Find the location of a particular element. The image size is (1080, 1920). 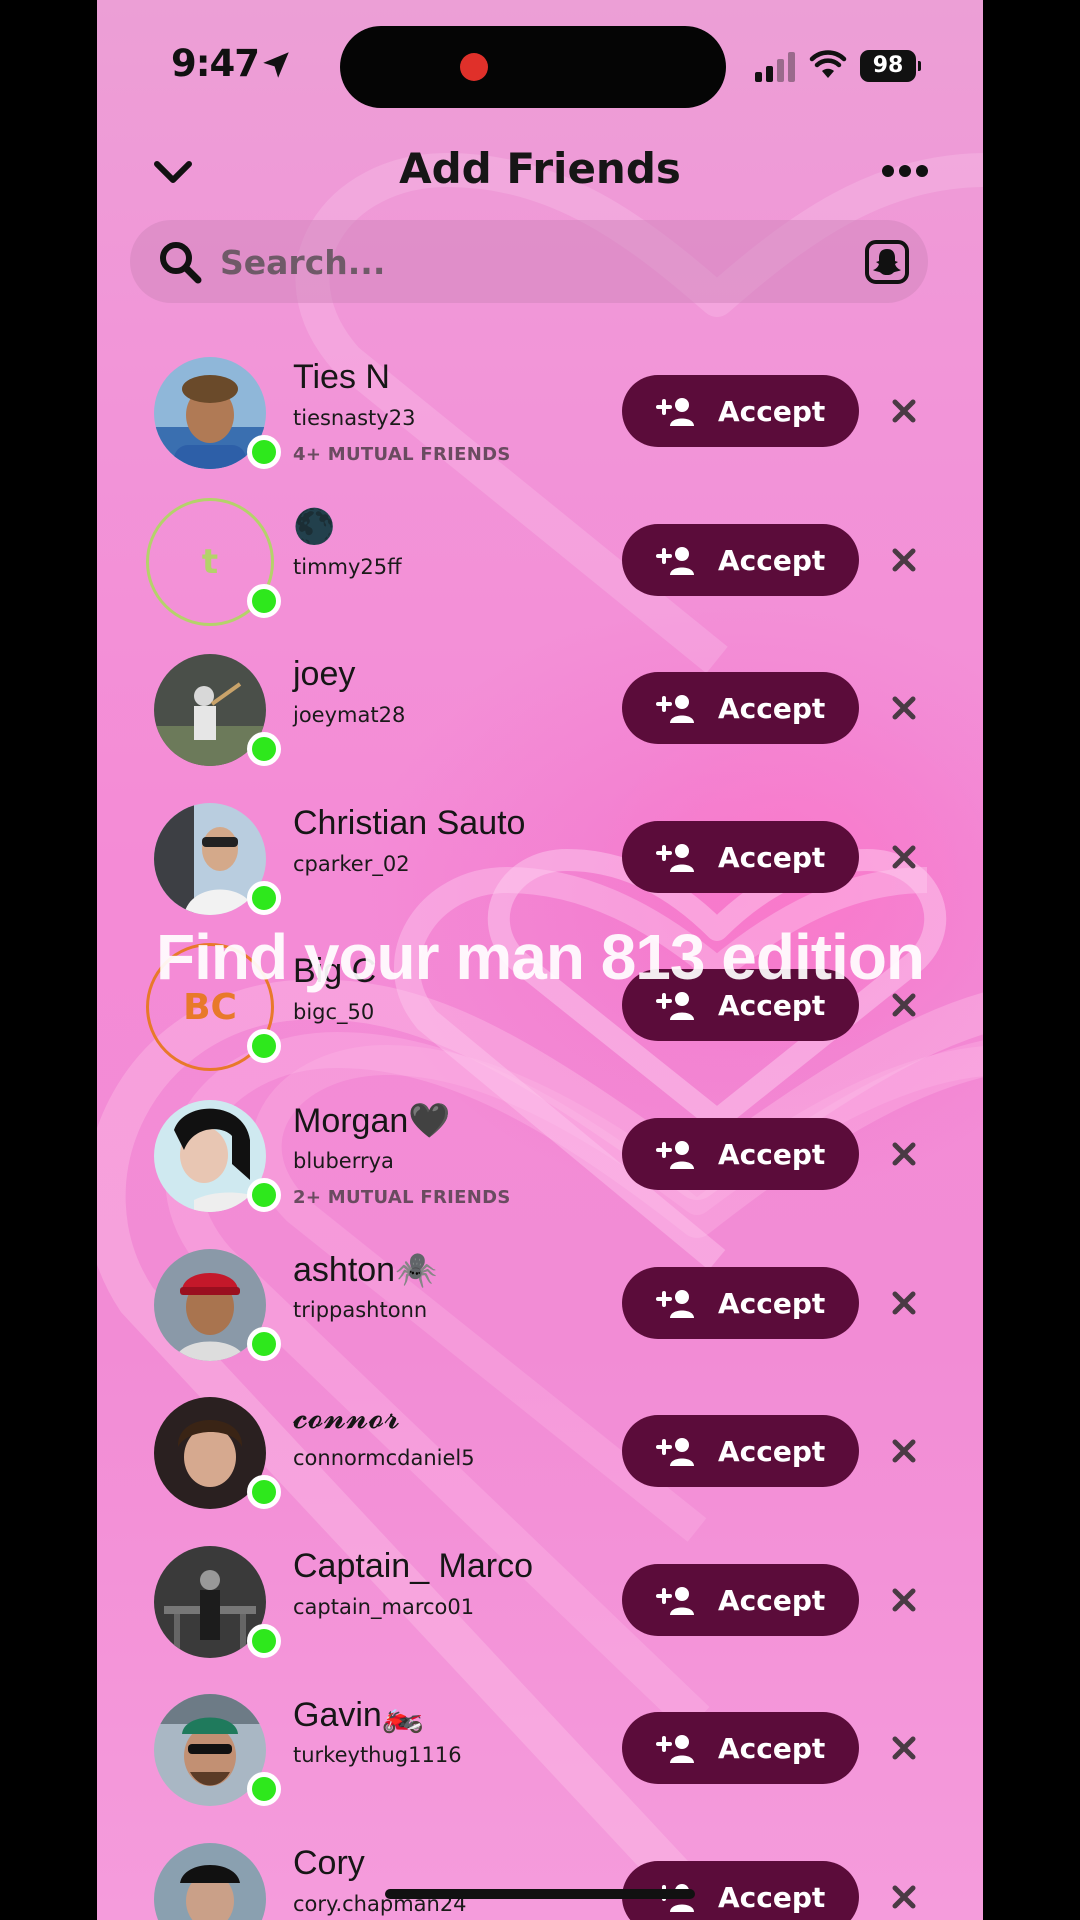

friend-request-row: joey joeymat28 Accept is located at coordinates (540, 715).